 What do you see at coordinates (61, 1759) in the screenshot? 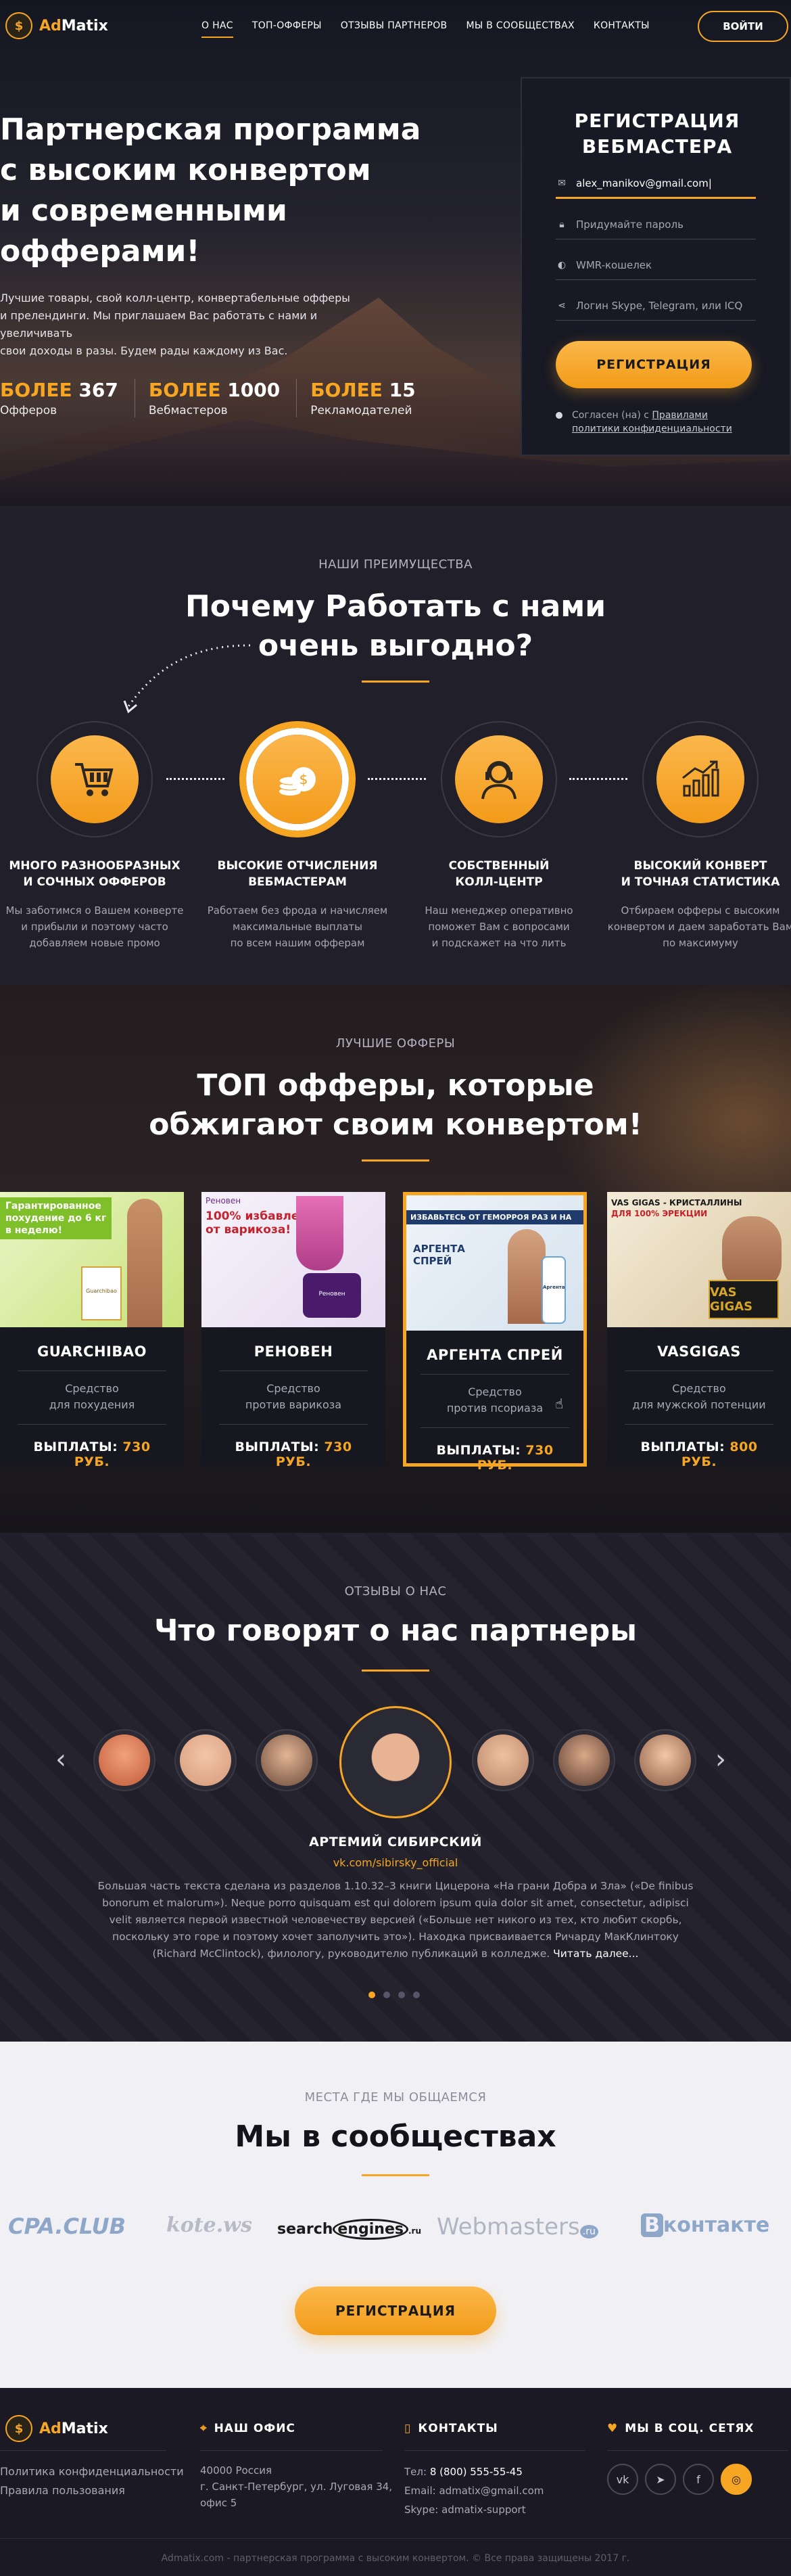
I see `prev-arrow-icon: ‹` at bounding box center [61, 1759].